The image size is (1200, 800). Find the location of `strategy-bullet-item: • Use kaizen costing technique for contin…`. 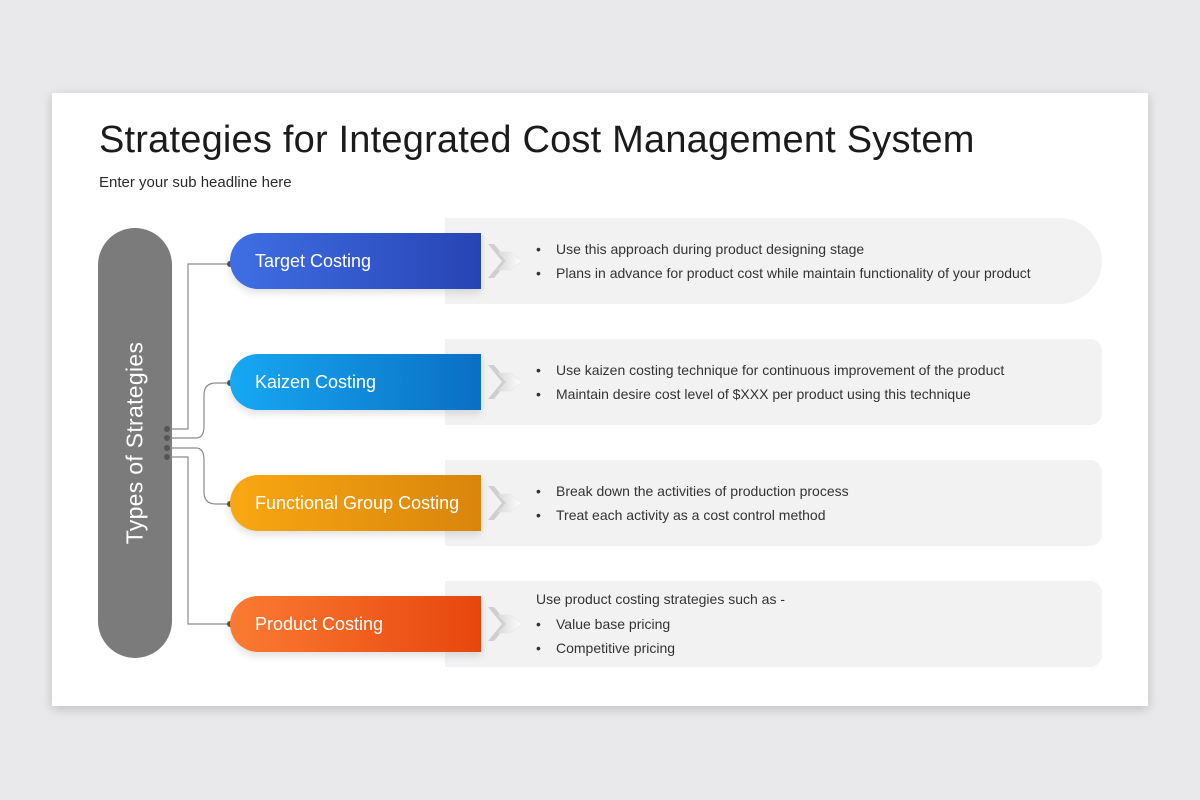

strategy-bullet-item: • Use kaizen costing technique for contin… is located at coordinates (770, 370).